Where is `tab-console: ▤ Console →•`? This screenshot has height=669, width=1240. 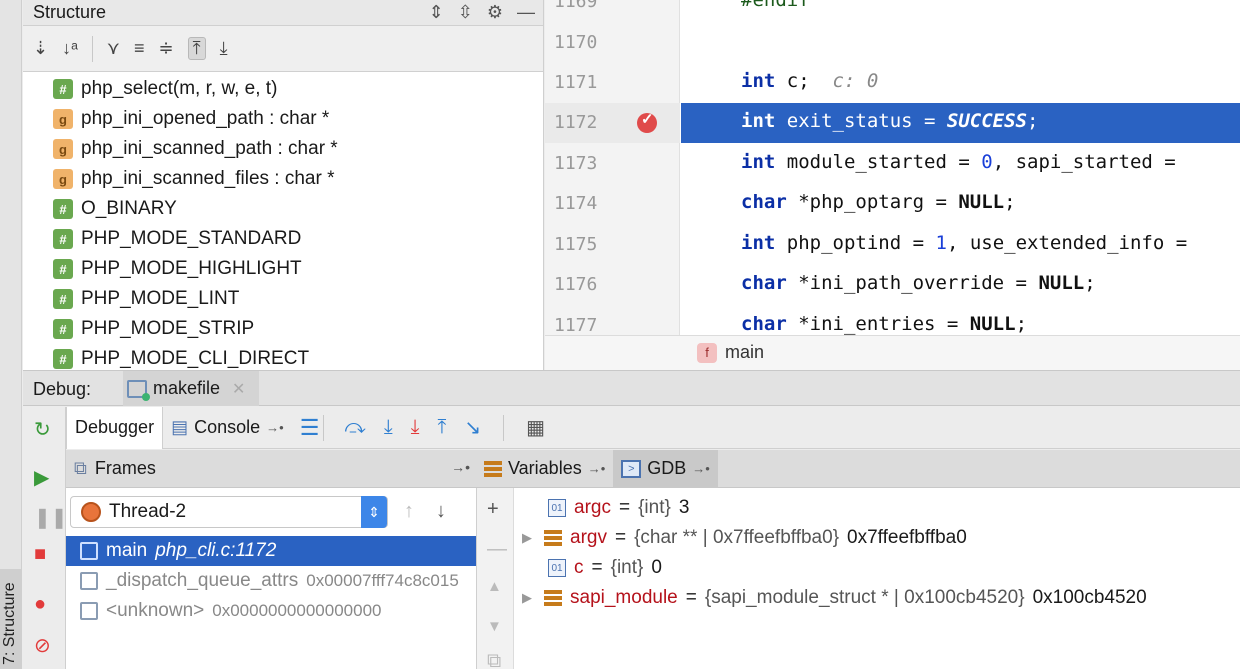 tab-console: ▤ Console →• is located at coordinates (227, 428).